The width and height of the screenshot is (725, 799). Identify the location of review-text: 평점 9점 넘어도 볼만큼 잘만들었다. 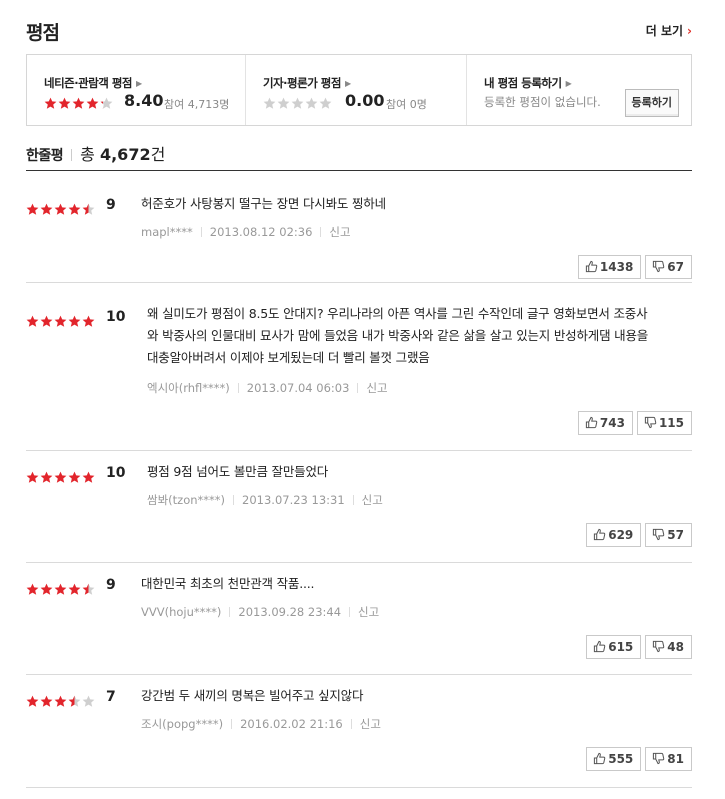
(238, 471).